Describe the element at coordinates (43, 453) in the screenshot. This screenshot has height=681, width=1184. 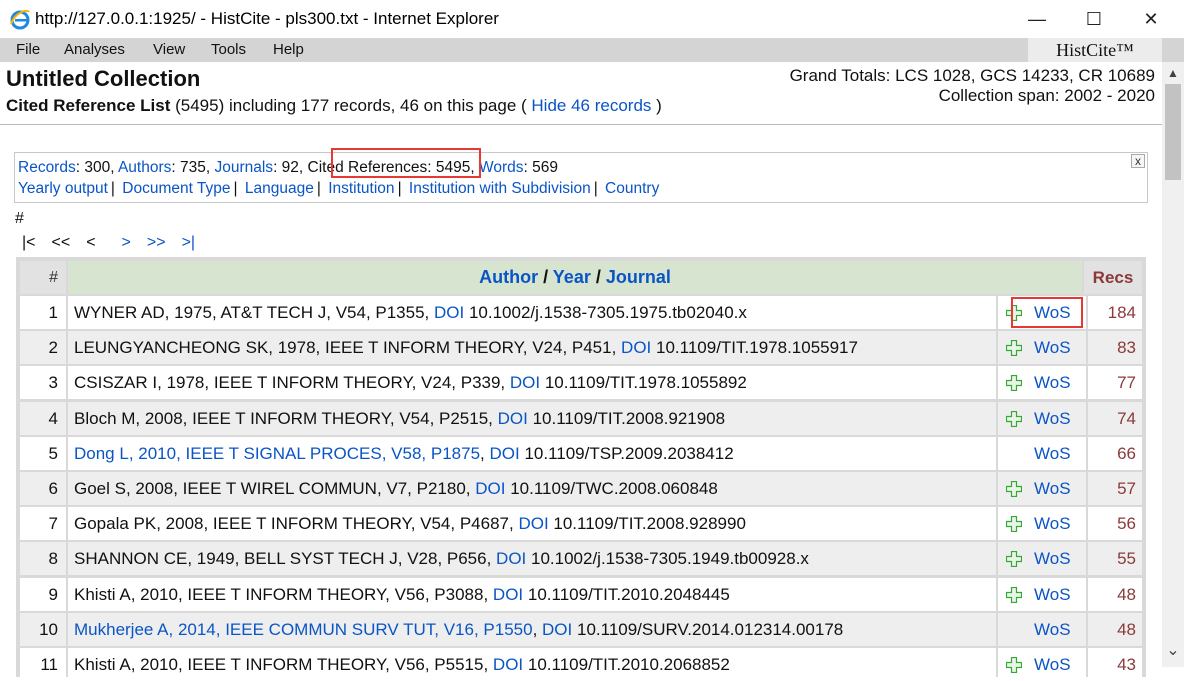
I see `row-number: 5` at that location.